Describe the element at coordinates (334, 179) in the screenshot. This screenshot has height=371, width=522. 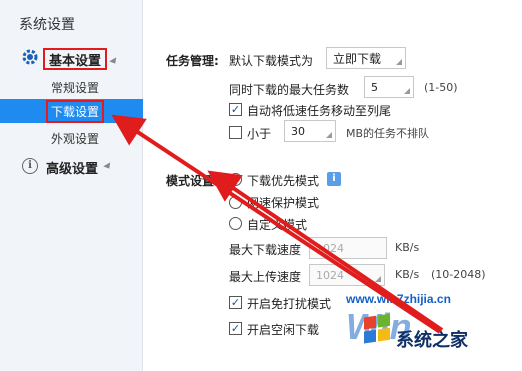
I see `info-tip-icon: i` at that location.